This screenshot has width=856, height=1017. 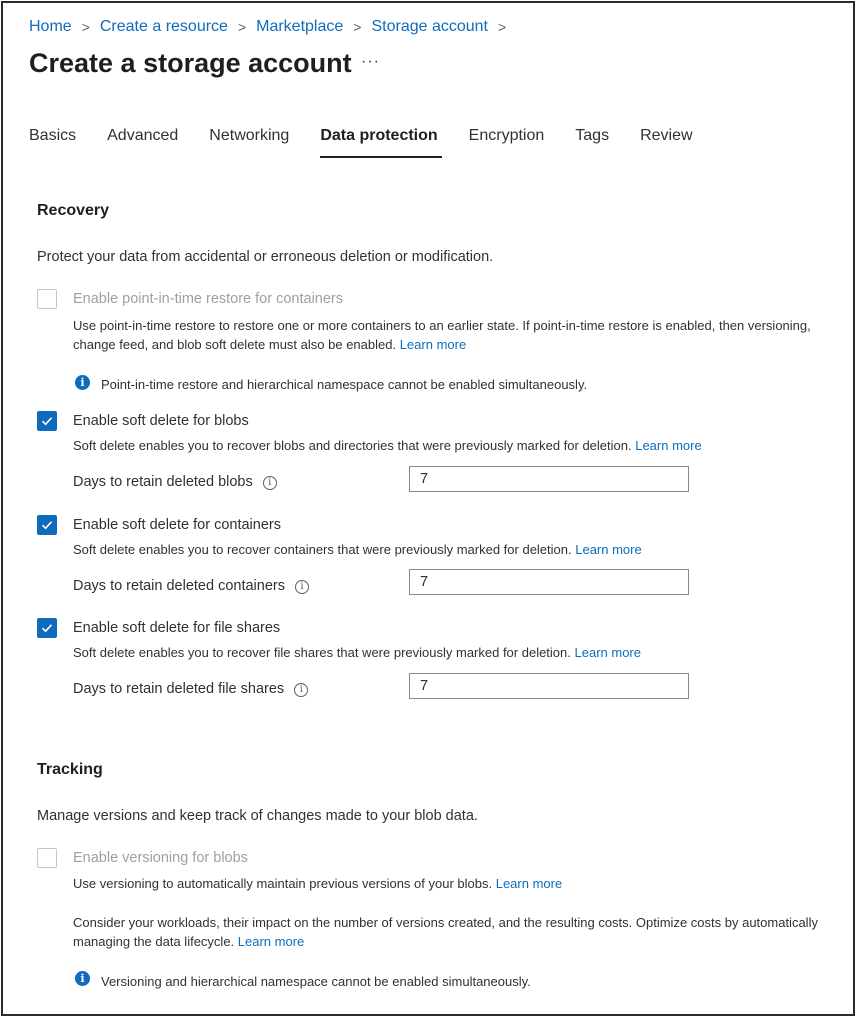 What do you see at coordinates (549, 479) in the screenshot?
I see `days-retain-blobs-input` at bounding box center [549, 479].